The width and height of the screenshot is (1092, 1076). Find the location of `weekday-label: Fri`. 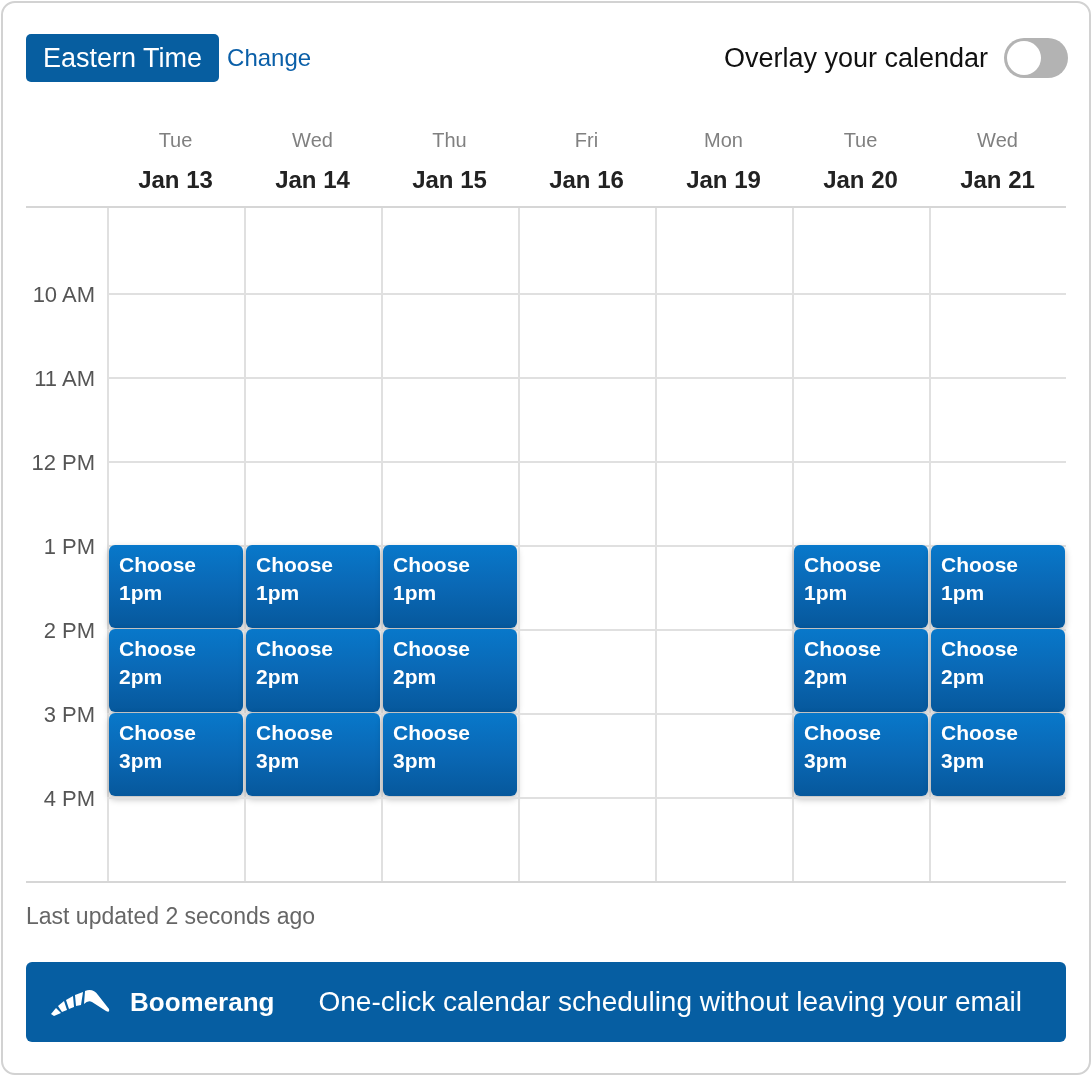

weekday-label: Fri is located at coordinates (586, 140).